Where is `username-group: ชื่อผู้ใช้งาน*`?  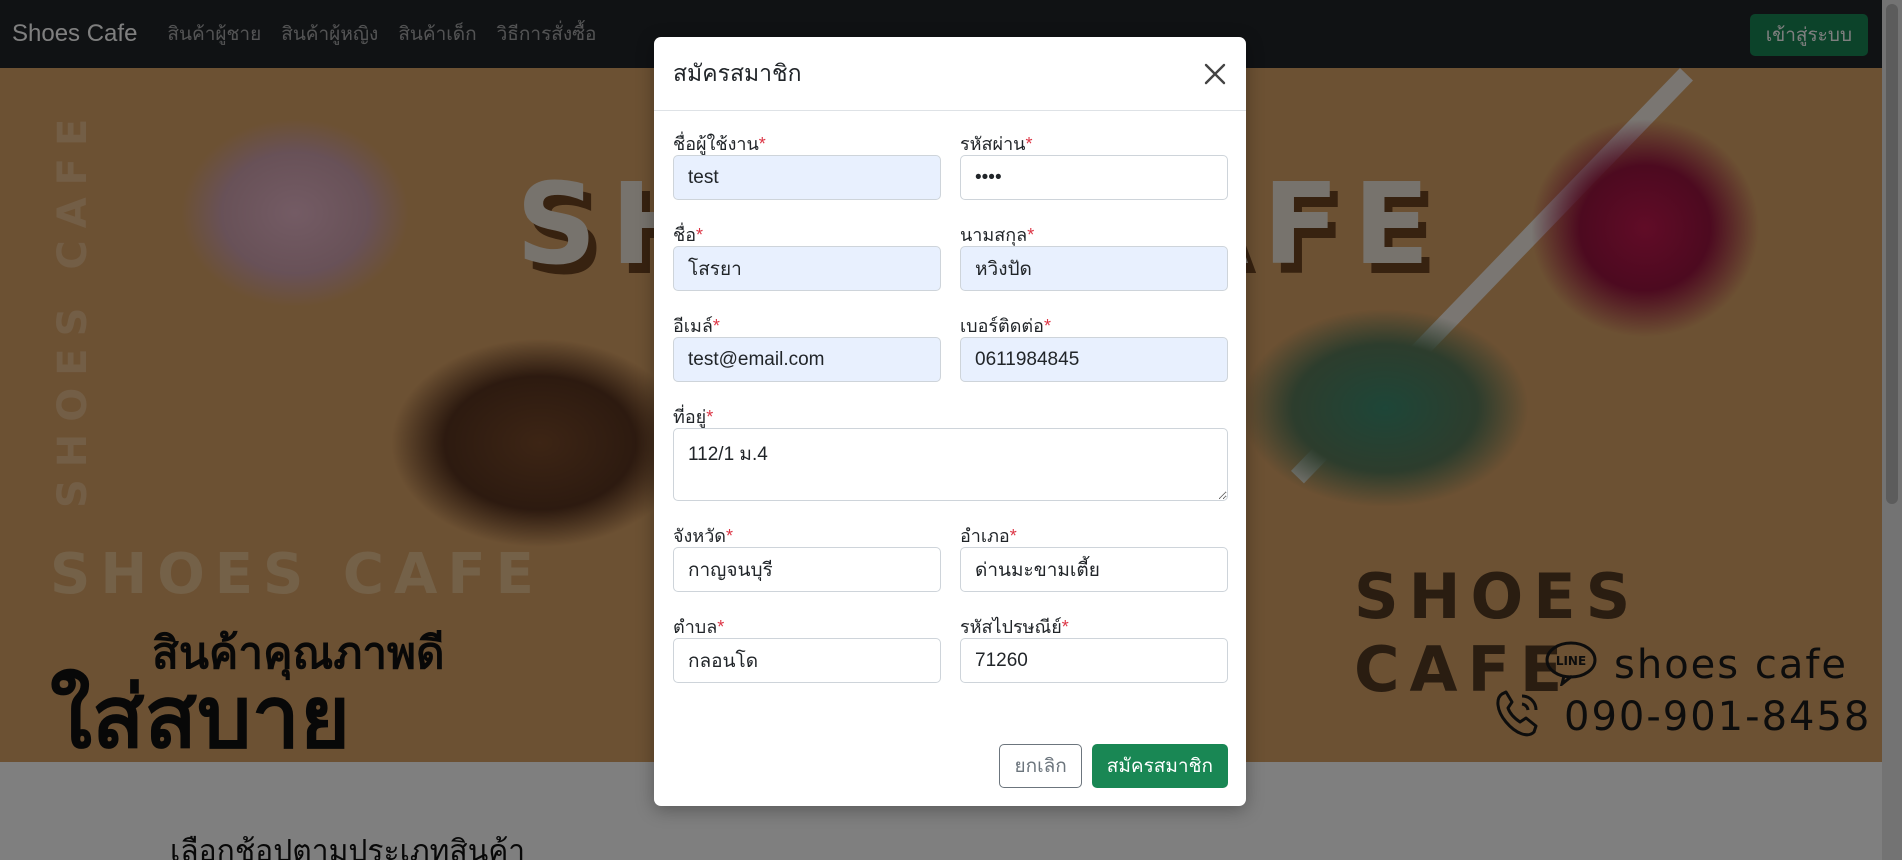 username-group: ชื่อผู้ใช้งาน* is located at coordinates (807, 164).